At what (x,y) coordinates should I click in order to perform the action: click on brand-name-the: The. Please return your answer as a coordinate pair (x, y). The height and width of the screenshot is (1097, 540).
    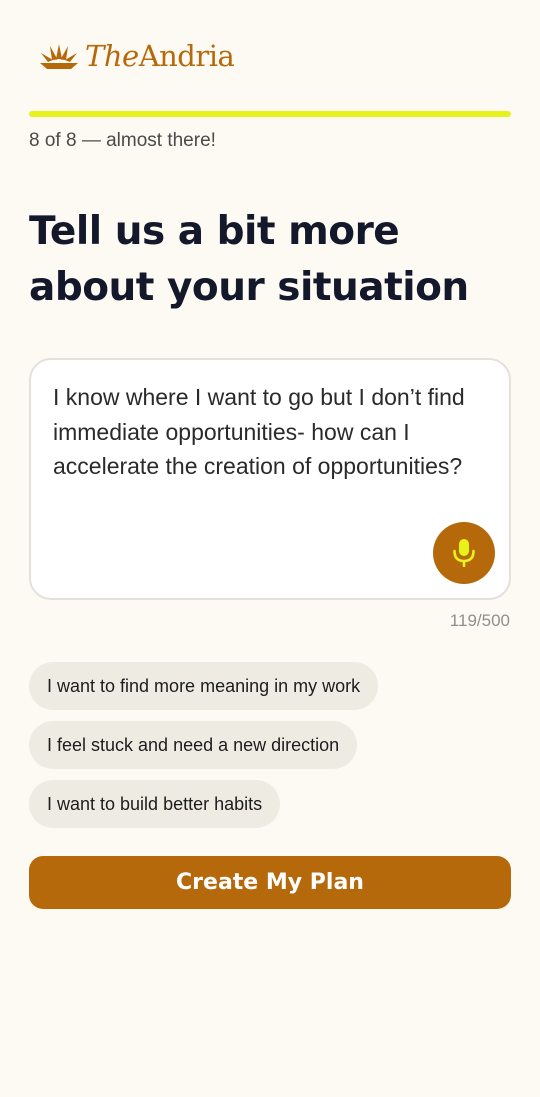
    Looking at the image, I should click on (112, 56).